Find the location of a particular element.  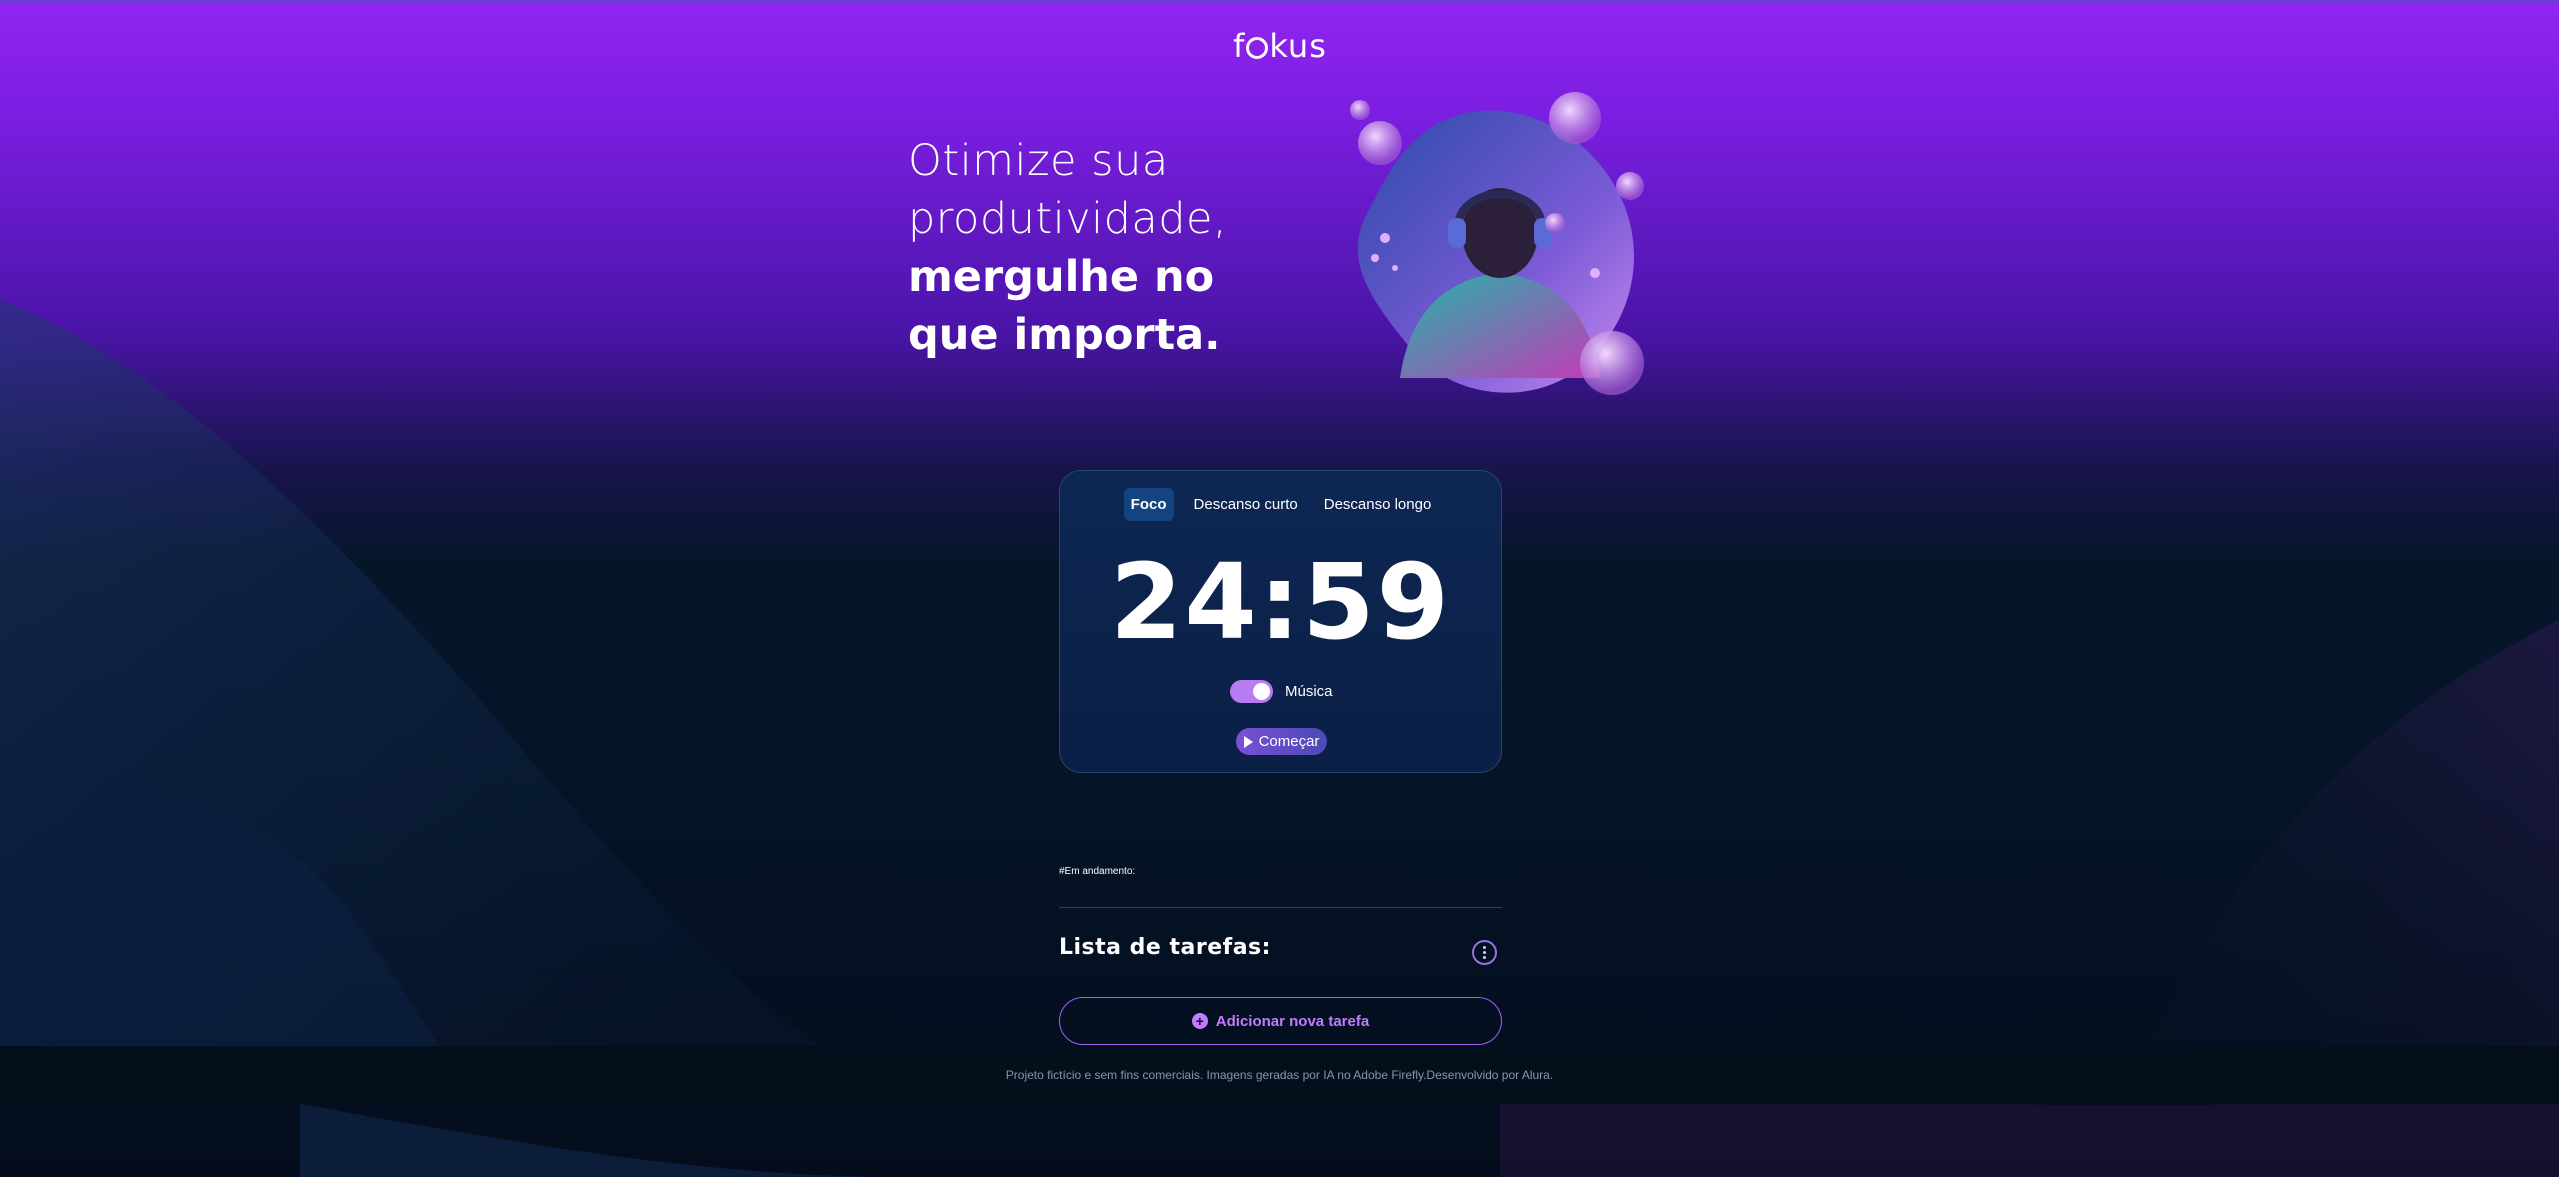

music-label: Música is located at coordinates (1309, 691).